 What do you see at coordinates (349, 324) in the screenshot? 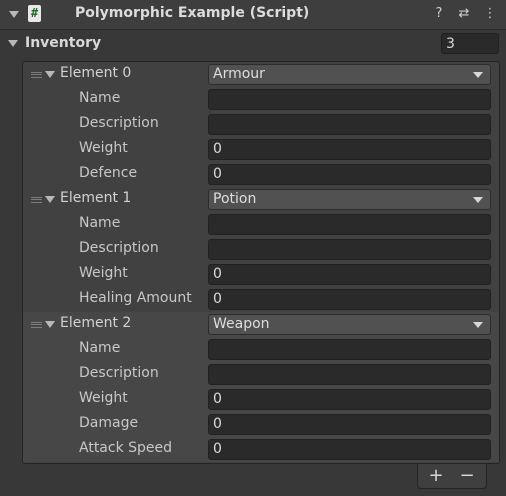
I see `type-dropdown: Weapon` at bounding box center [349, 324].